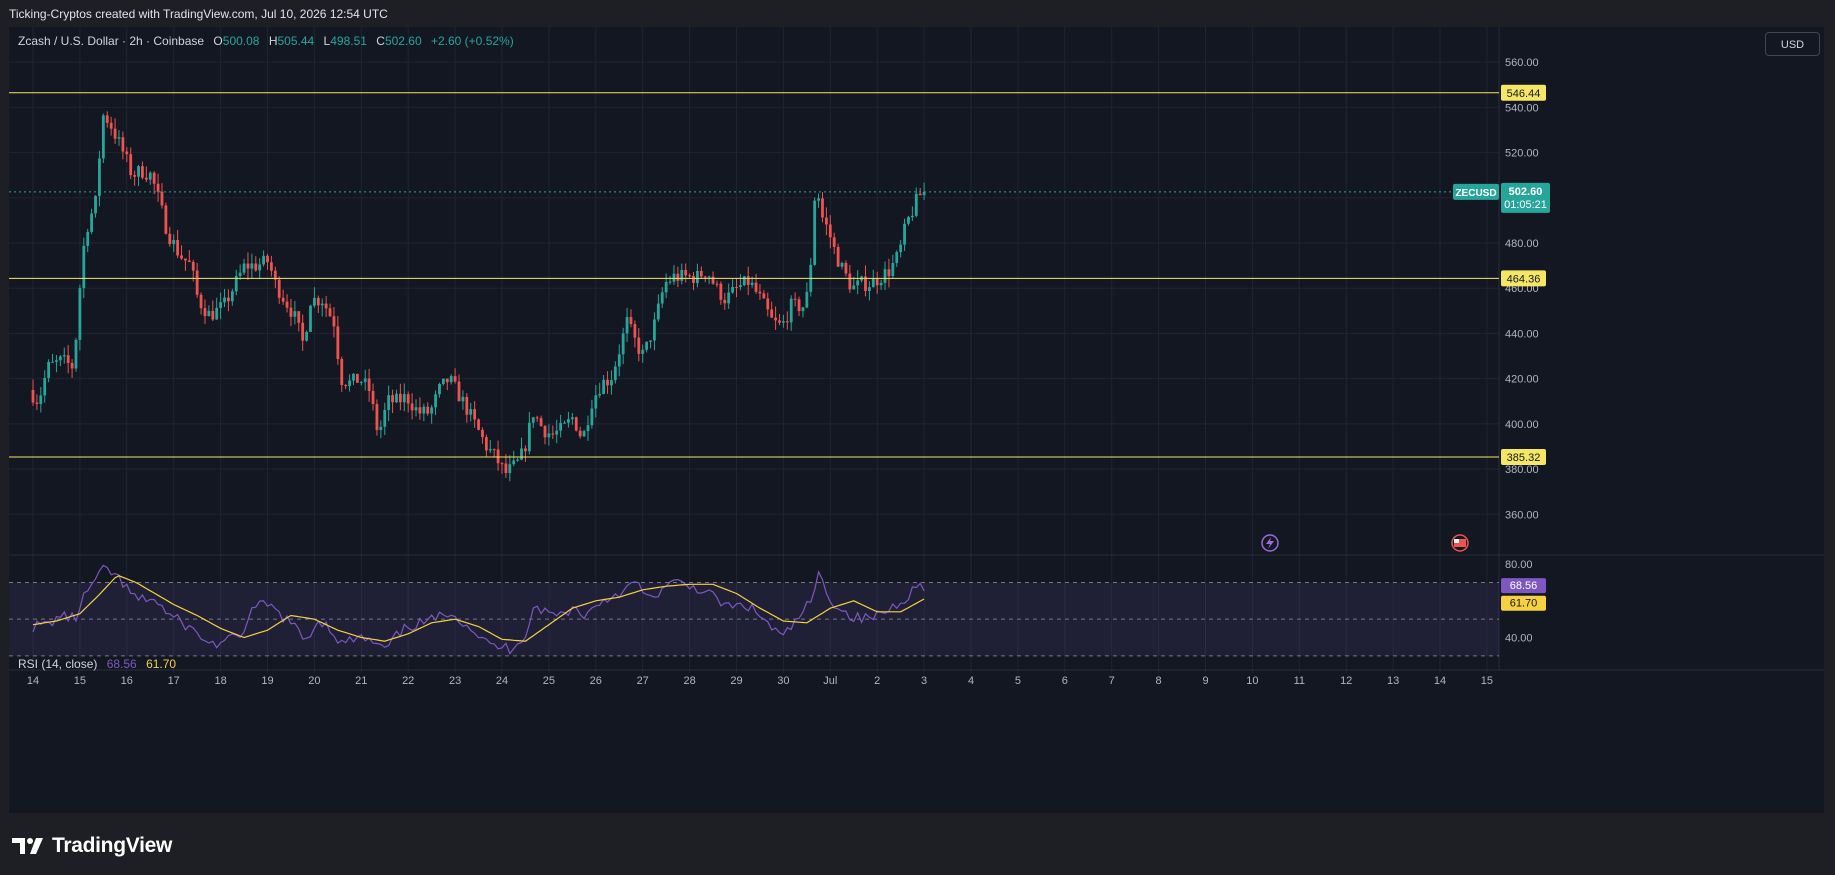 This screenshot has height=875, width=1835. I want to click on flash-icon, so click(1270, 543).